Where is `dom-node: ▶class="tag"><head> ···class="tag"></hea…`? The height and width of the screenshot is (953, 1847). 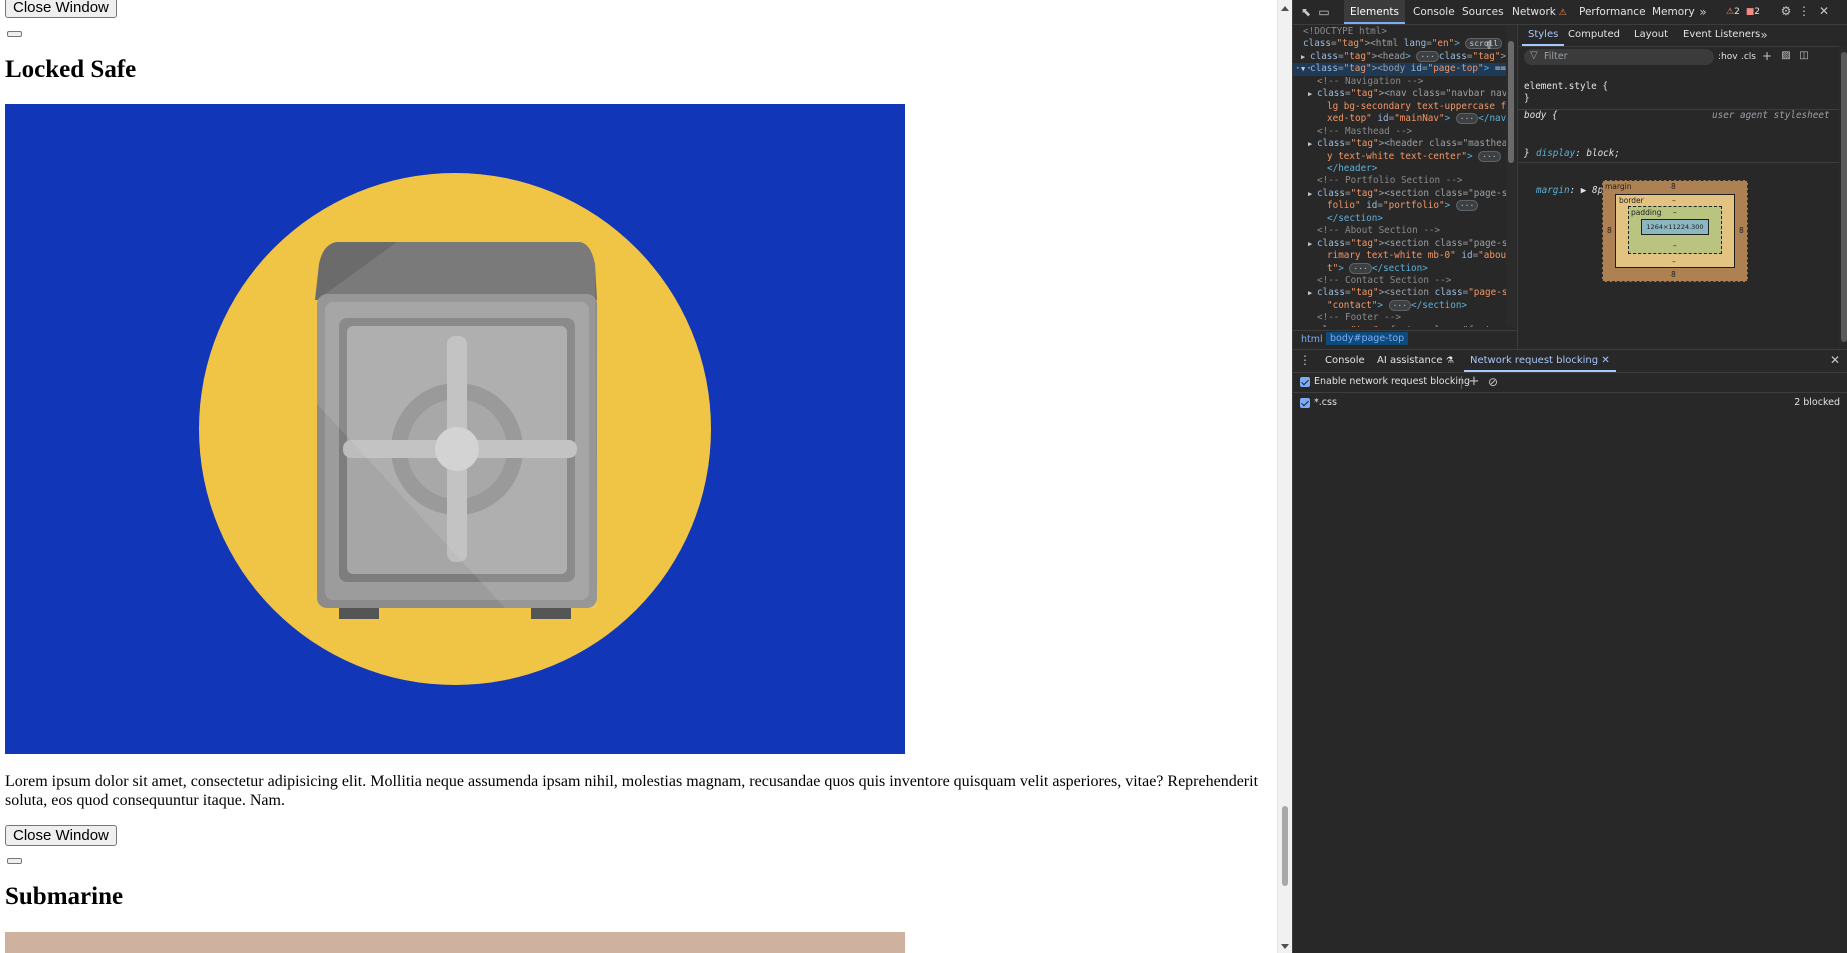
dom-node: ▶class="tag"><head> ···class="tag"></hea… is located at coordinates (1399, 56).